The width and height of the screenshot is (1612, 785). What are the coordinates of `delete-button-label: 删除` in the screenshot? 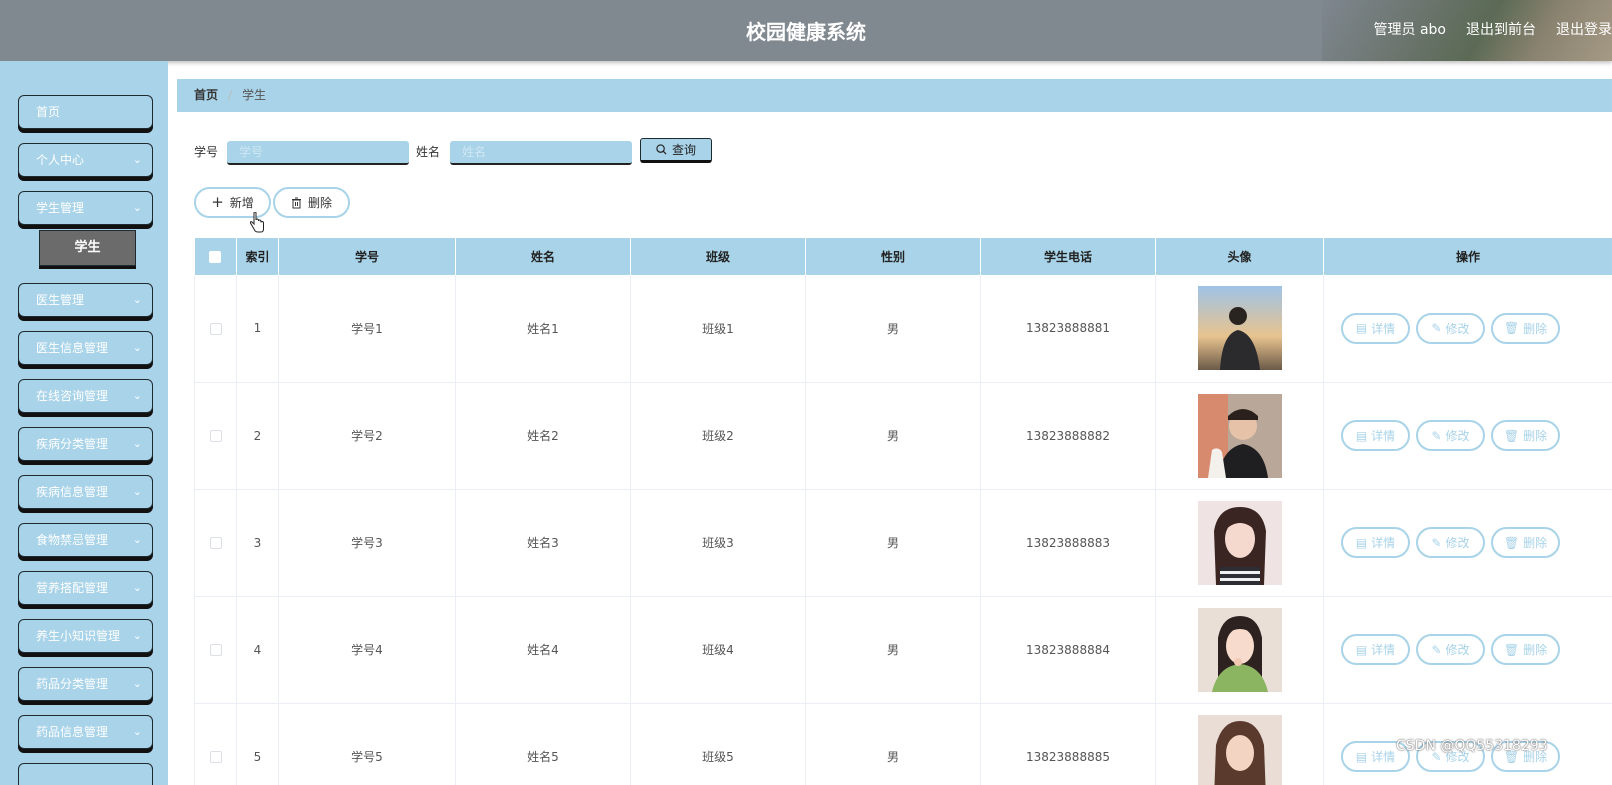 It's located at (319, 203).